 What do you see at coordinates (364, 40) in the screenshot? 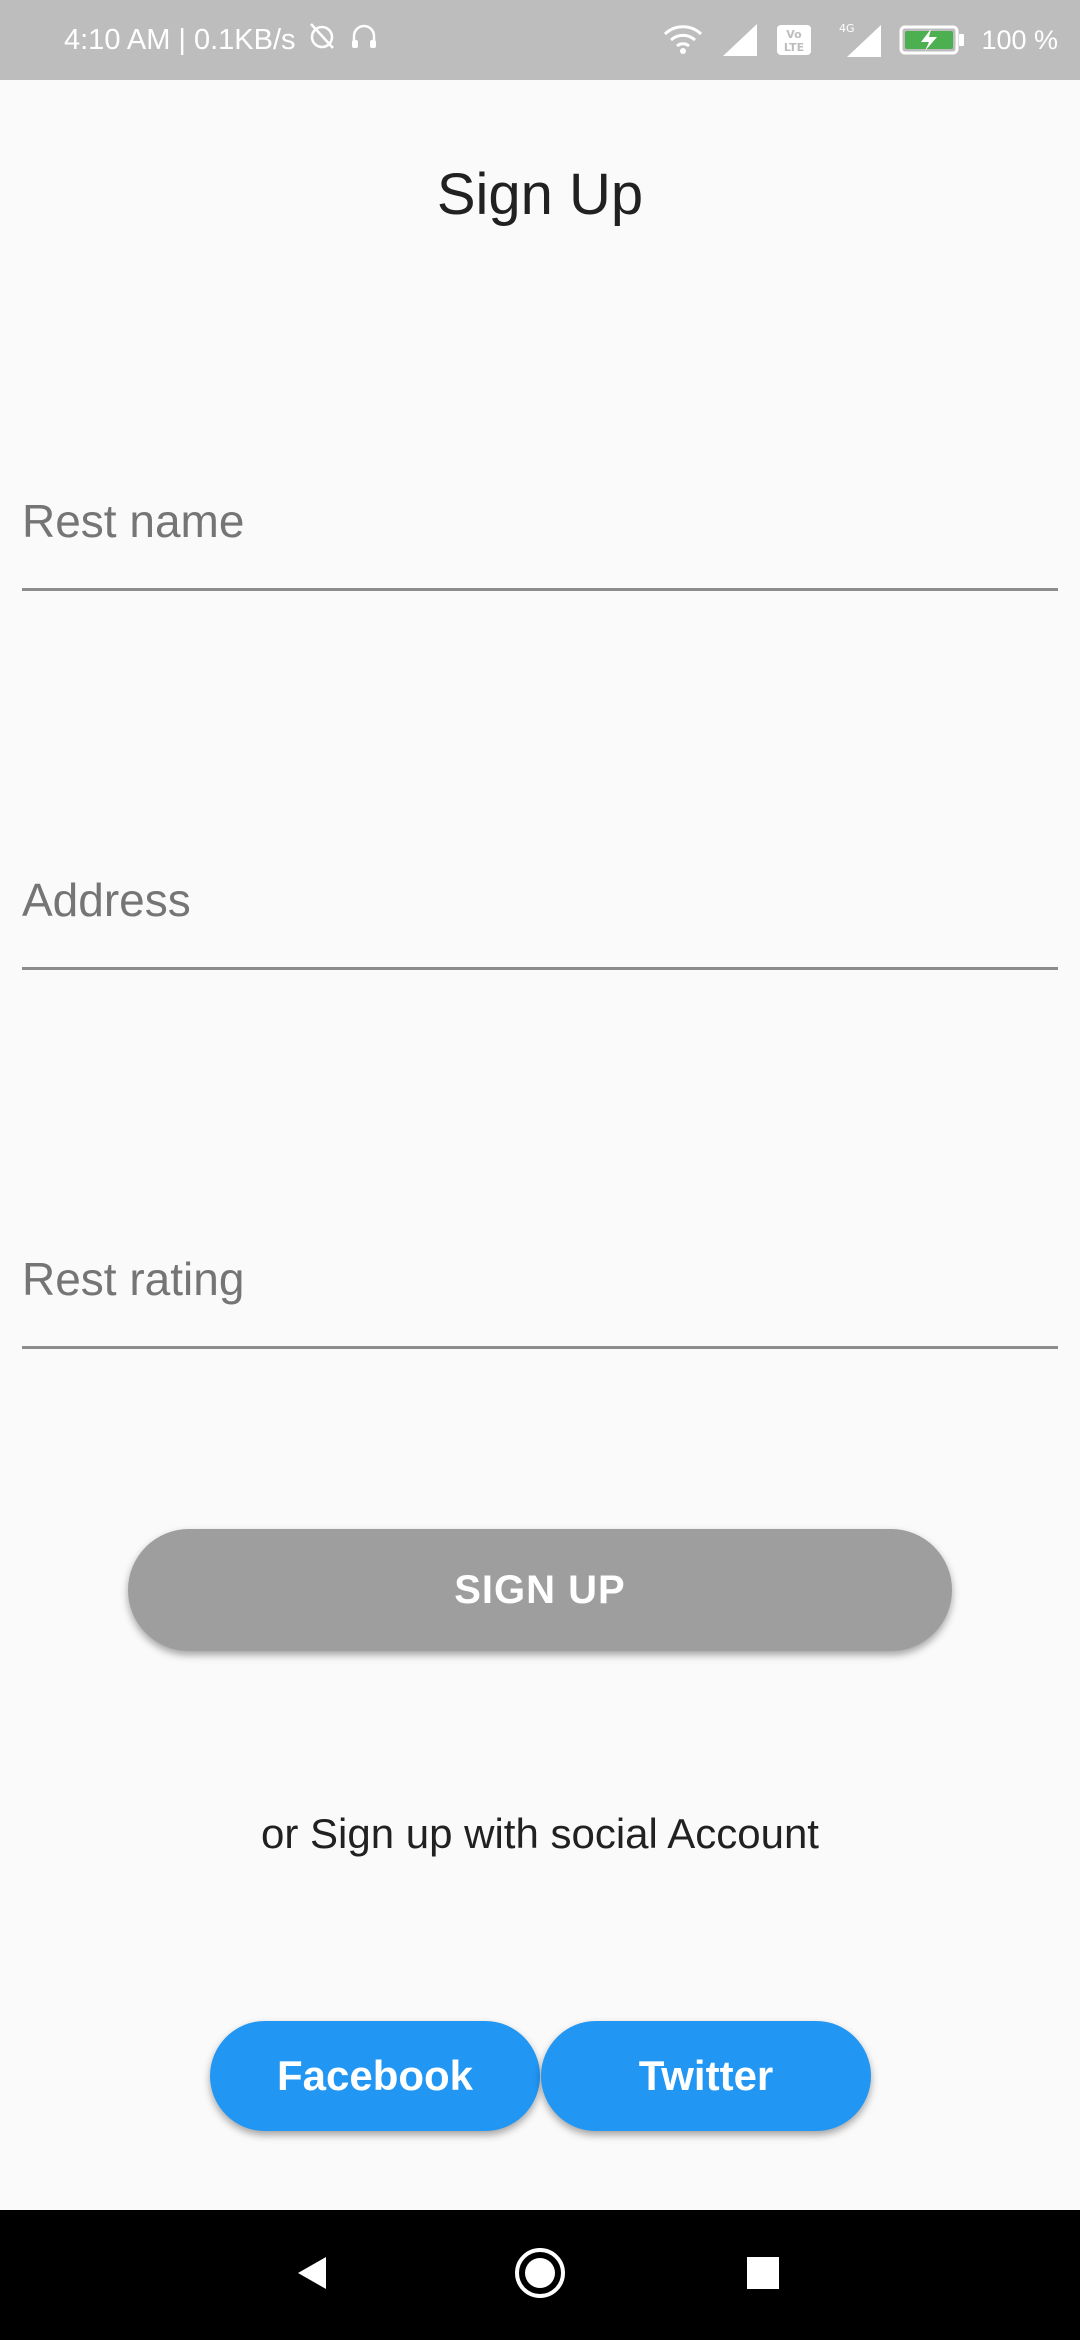
I see `headset-icon` at bounding box center [364, 40].